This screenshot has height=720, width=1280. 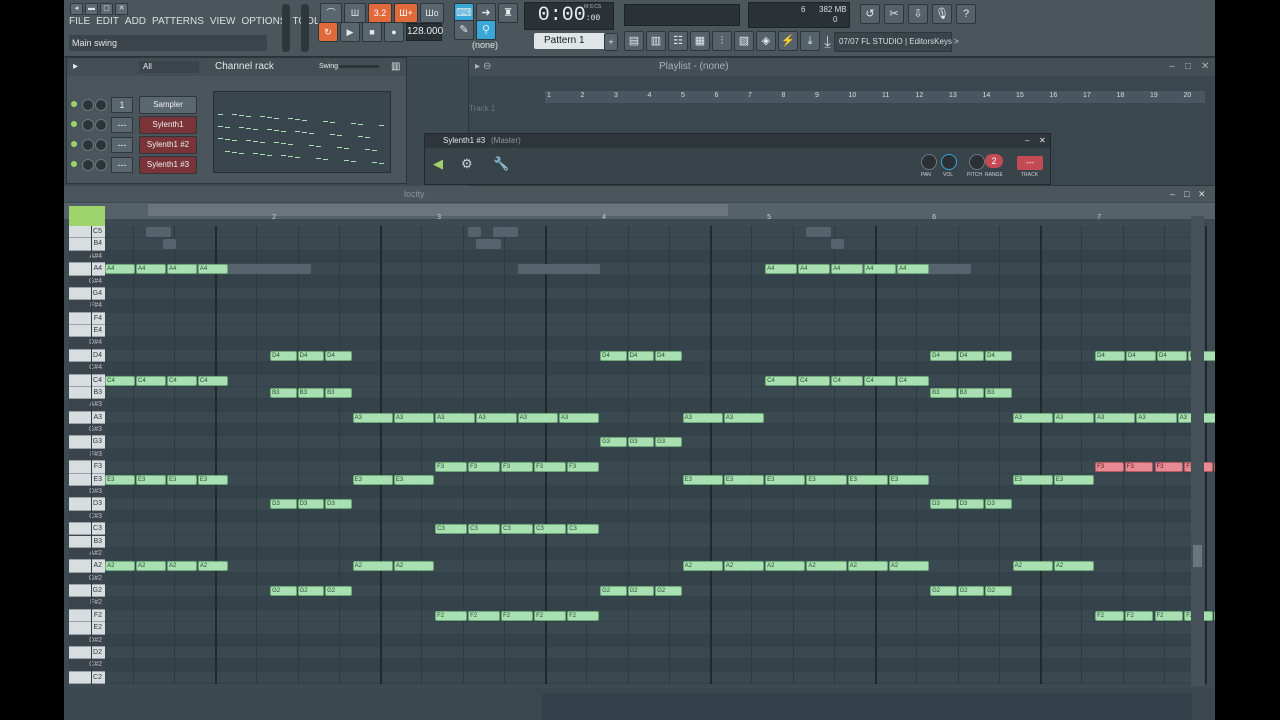 What do you see at coordinates (223, 21) in the screenshot?
I see `menu-view: VIEW` at bounding box center [223, 21].